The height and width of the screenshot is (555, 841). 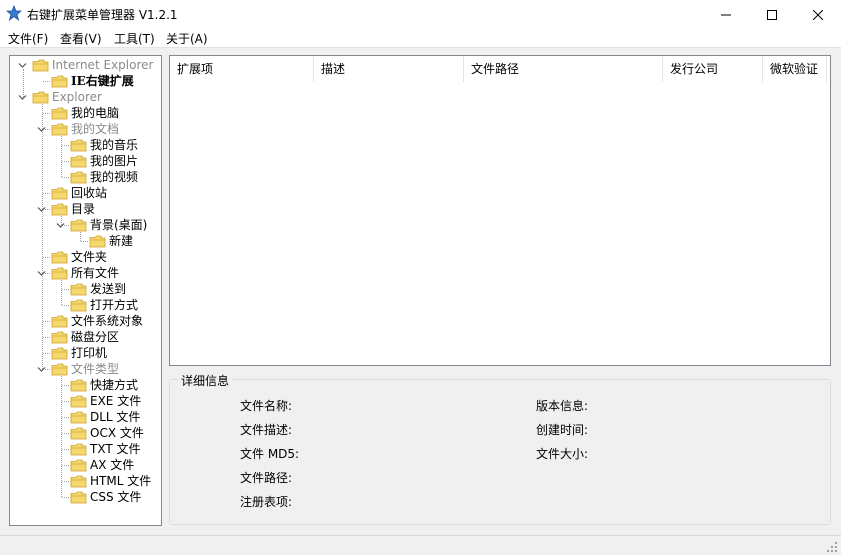 I want to click on tree-item: TXT 文件, so click(x=105, y=449).